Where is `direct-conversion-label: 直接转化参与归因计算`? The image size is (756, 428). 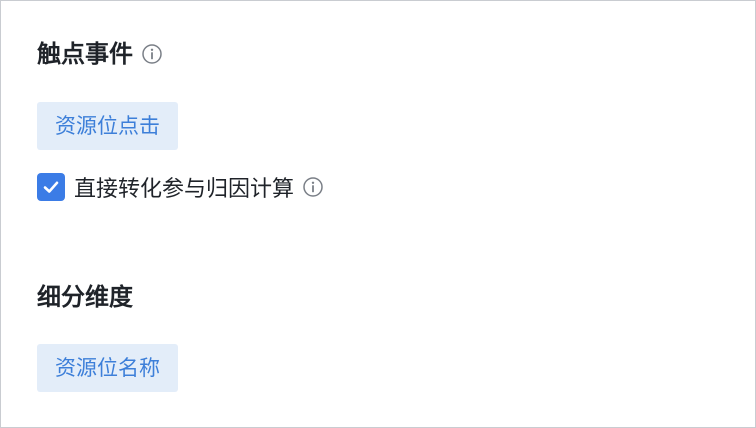 direct-conversion-label: 直接转化参与归因计算 is located at coordinates (184, 189).